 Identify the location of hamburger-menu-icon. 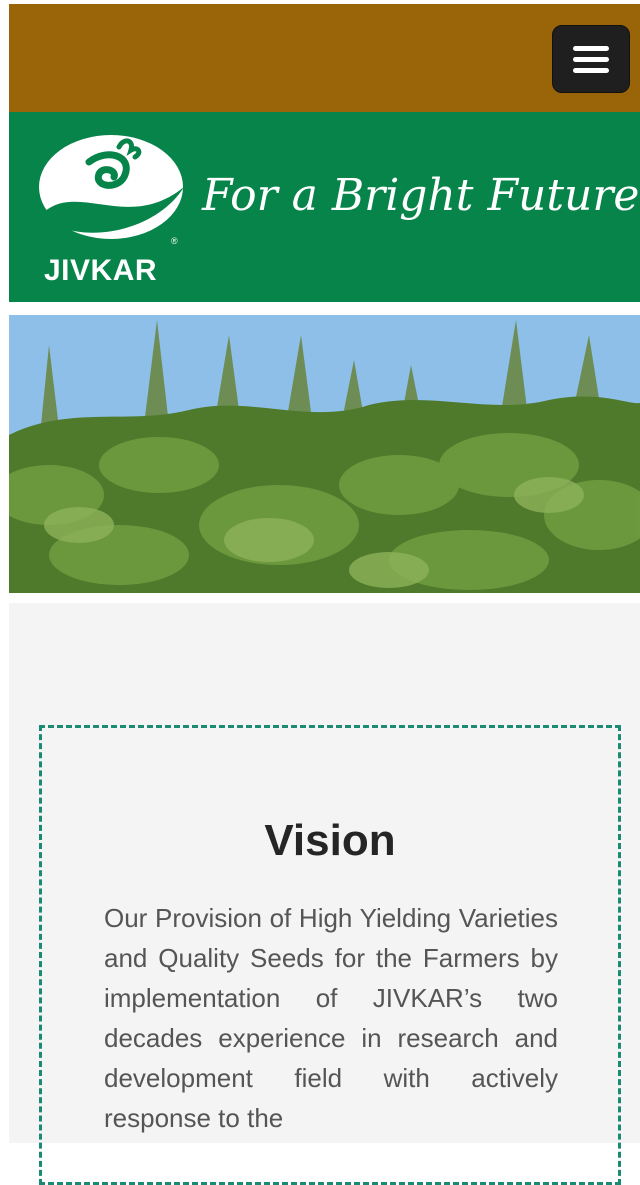
(591, 48).